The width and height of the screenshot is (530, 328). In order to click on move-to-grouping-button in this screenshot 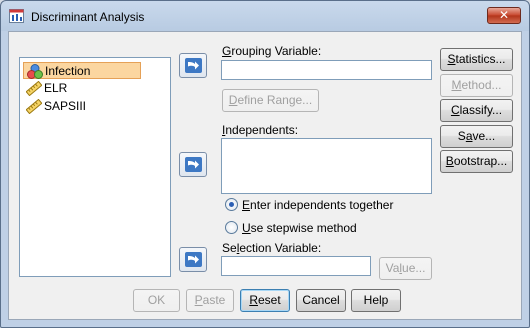, I will do `click(193, 65)`.